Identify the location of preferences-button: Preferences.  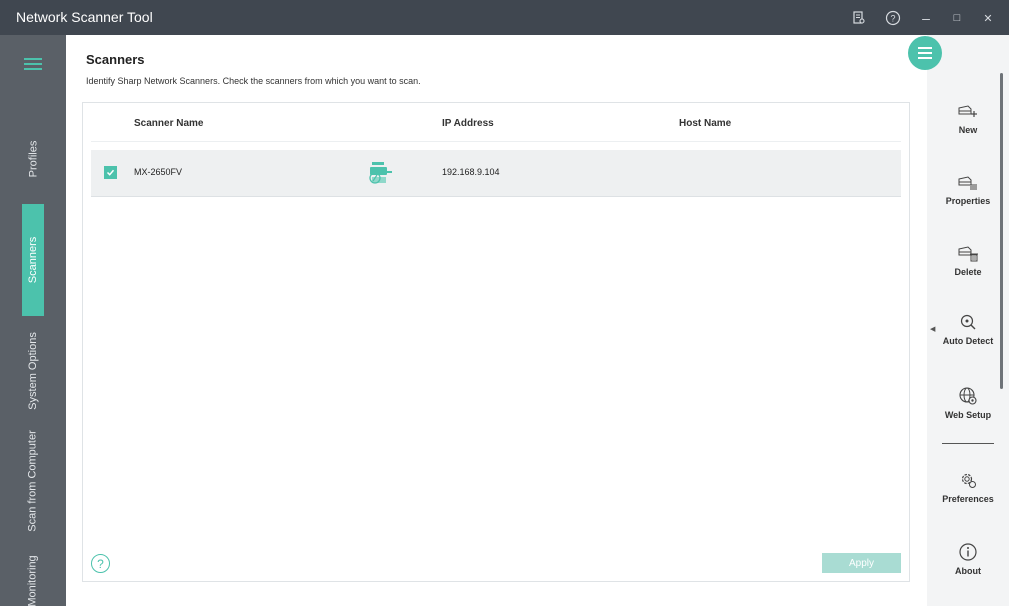
(968, 486).